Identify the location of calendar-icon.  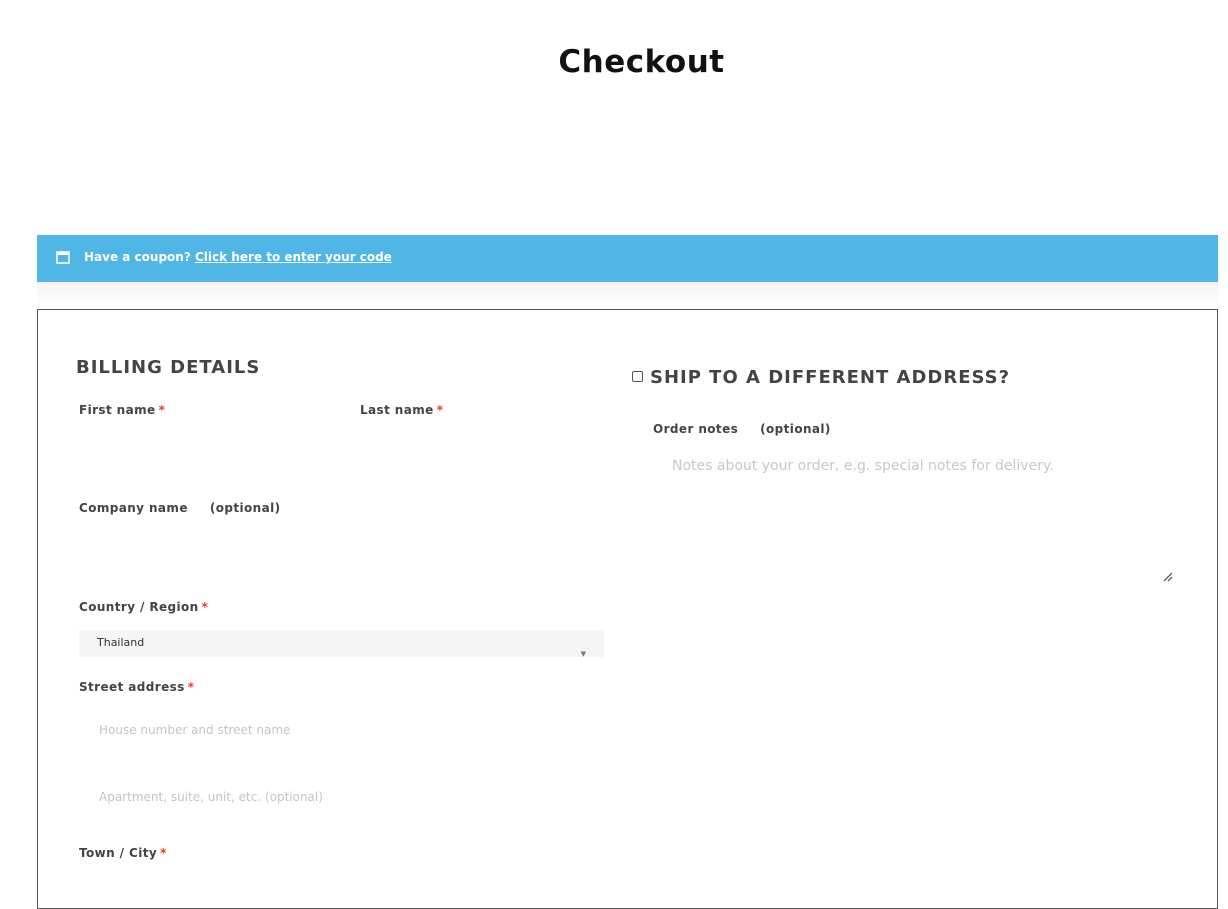
(63, 257).